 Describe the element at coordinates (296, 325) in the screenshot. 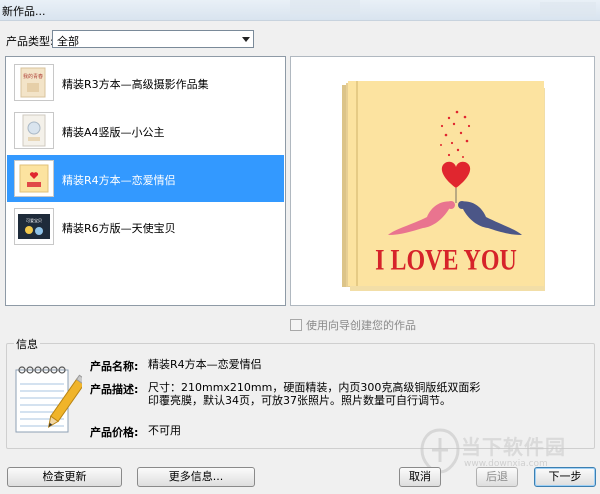

I see `guide-checkbox` at that location.